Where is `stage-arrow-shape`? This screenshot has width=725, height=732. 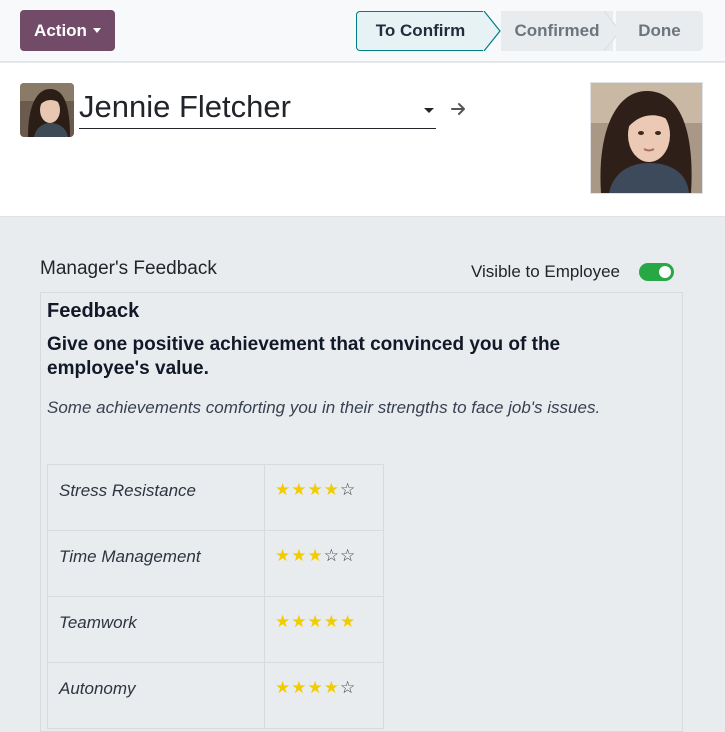
stage-arrow-shape is located at coordinates (492, 31).